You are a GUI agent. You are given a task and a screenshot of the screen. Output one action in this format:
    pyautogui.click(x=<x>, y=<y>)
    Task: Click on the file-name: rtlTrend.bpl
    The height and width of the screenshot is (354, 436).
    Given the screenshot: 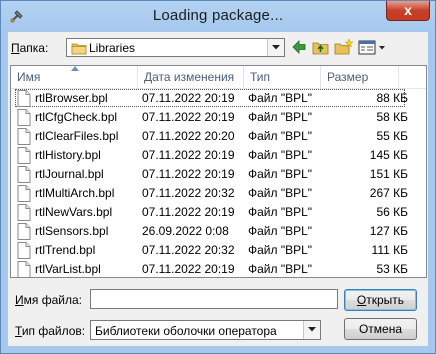 What is the action you would take?
    pyautogui.click(x=65, y=250)
    